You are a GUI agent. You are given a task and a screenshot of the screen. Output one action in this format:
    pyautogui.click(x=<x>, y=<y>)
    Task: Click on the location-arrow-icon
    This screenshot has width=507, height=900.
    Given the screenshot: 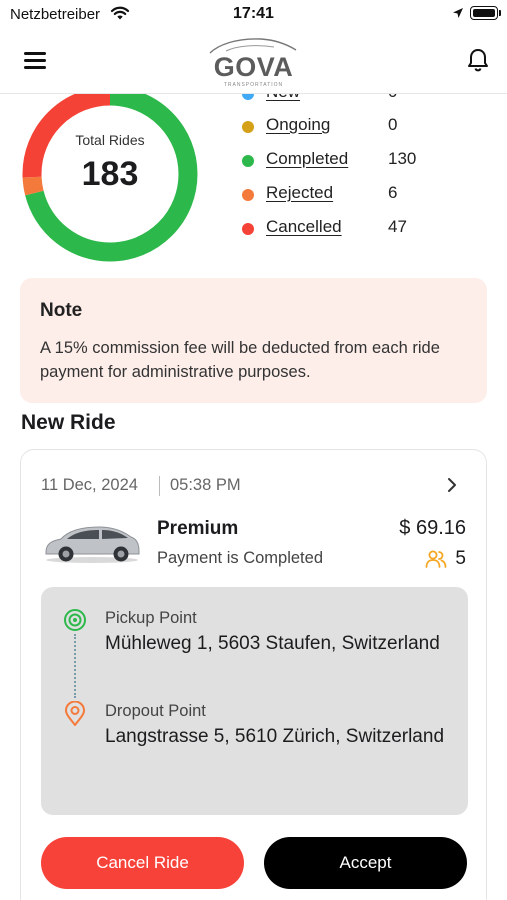 What is the action you would take?
    pyautogui.click(x=458, y=13)
    